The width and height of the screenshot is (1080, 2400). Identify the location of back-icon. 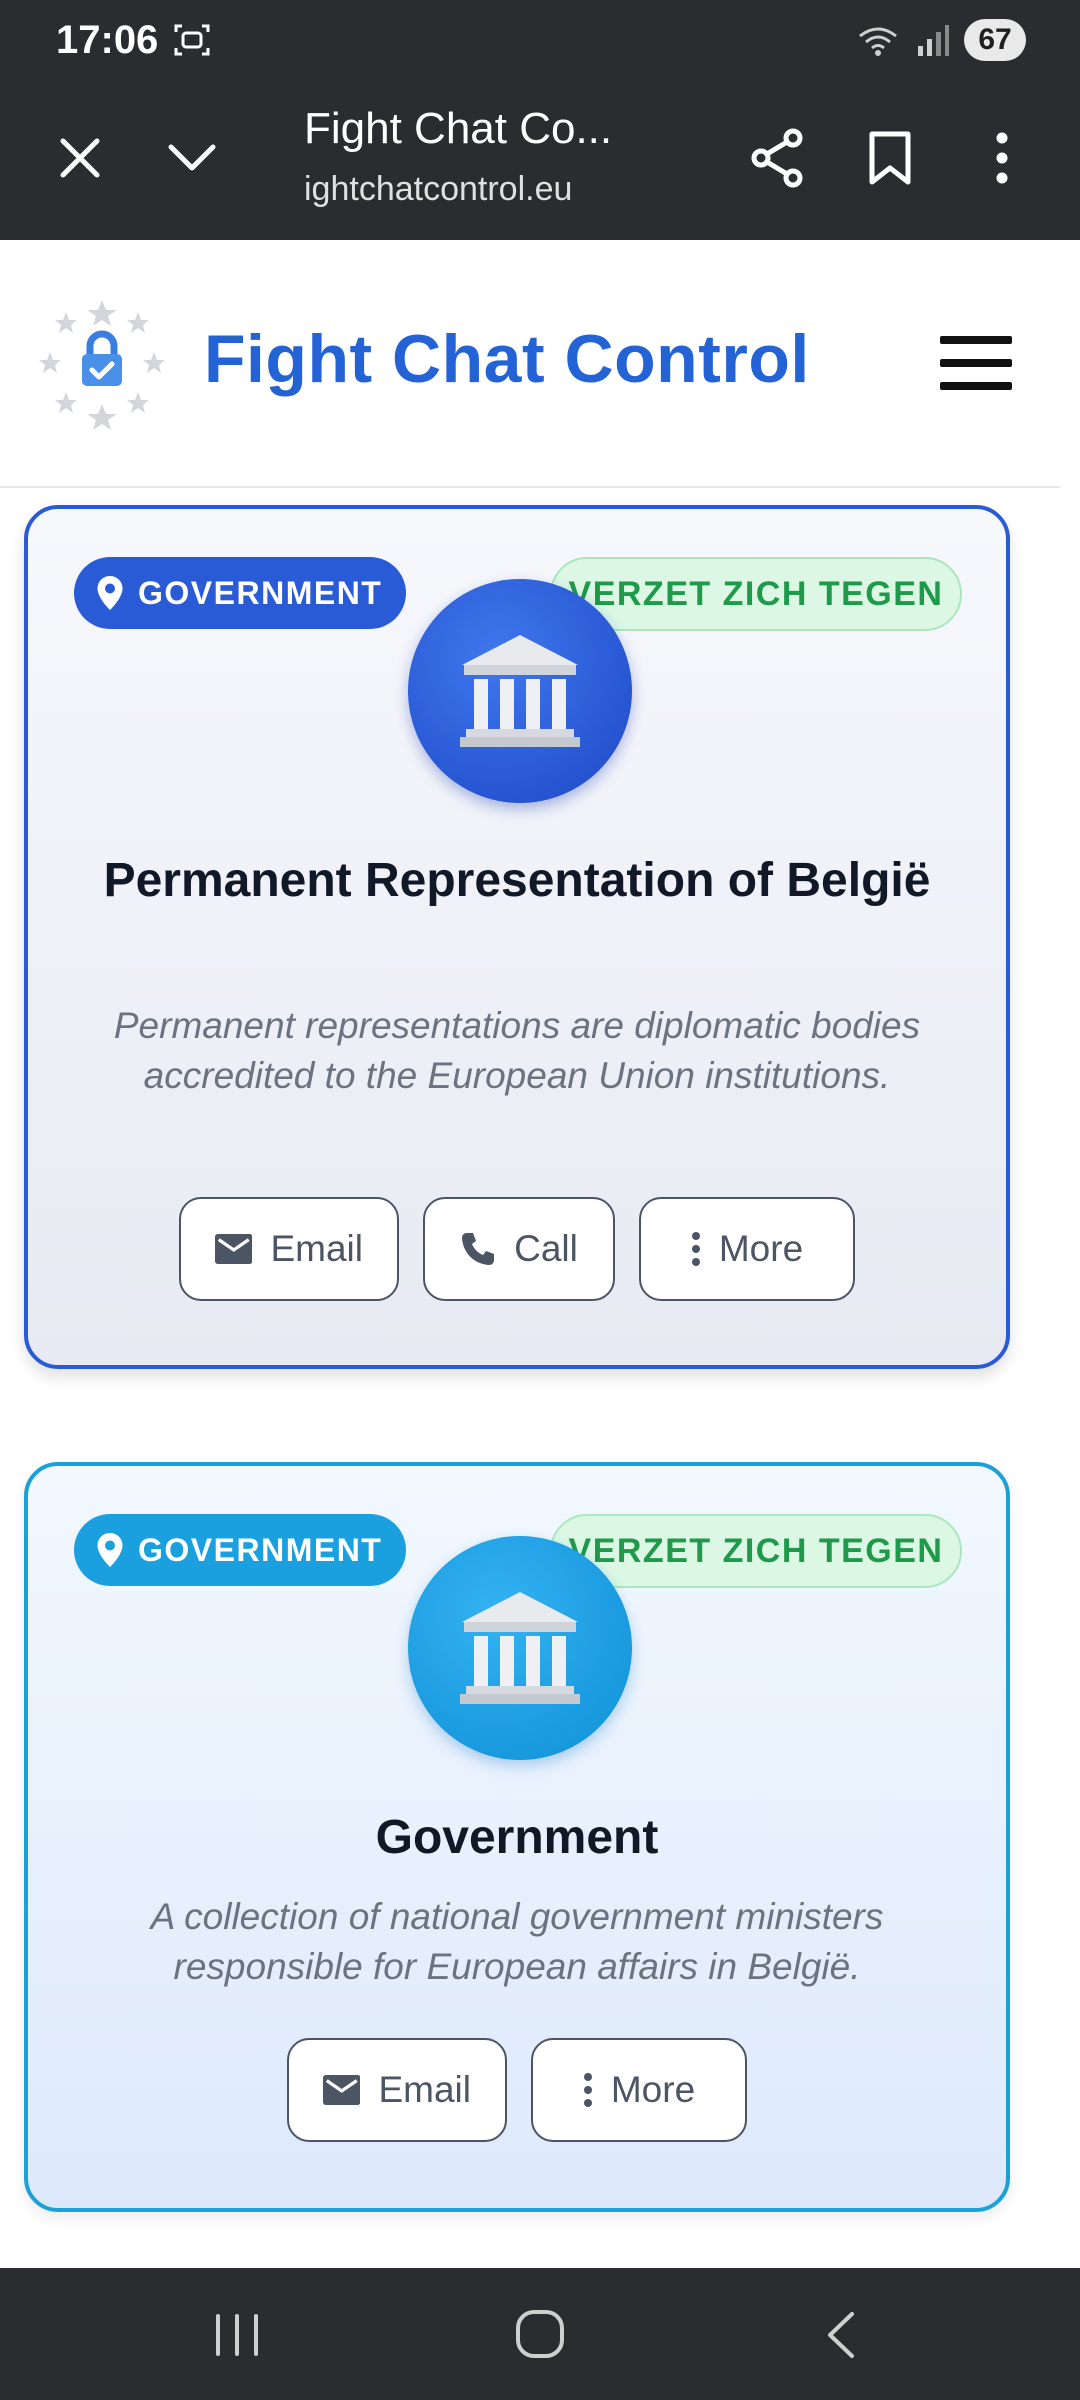
(840, 2335).